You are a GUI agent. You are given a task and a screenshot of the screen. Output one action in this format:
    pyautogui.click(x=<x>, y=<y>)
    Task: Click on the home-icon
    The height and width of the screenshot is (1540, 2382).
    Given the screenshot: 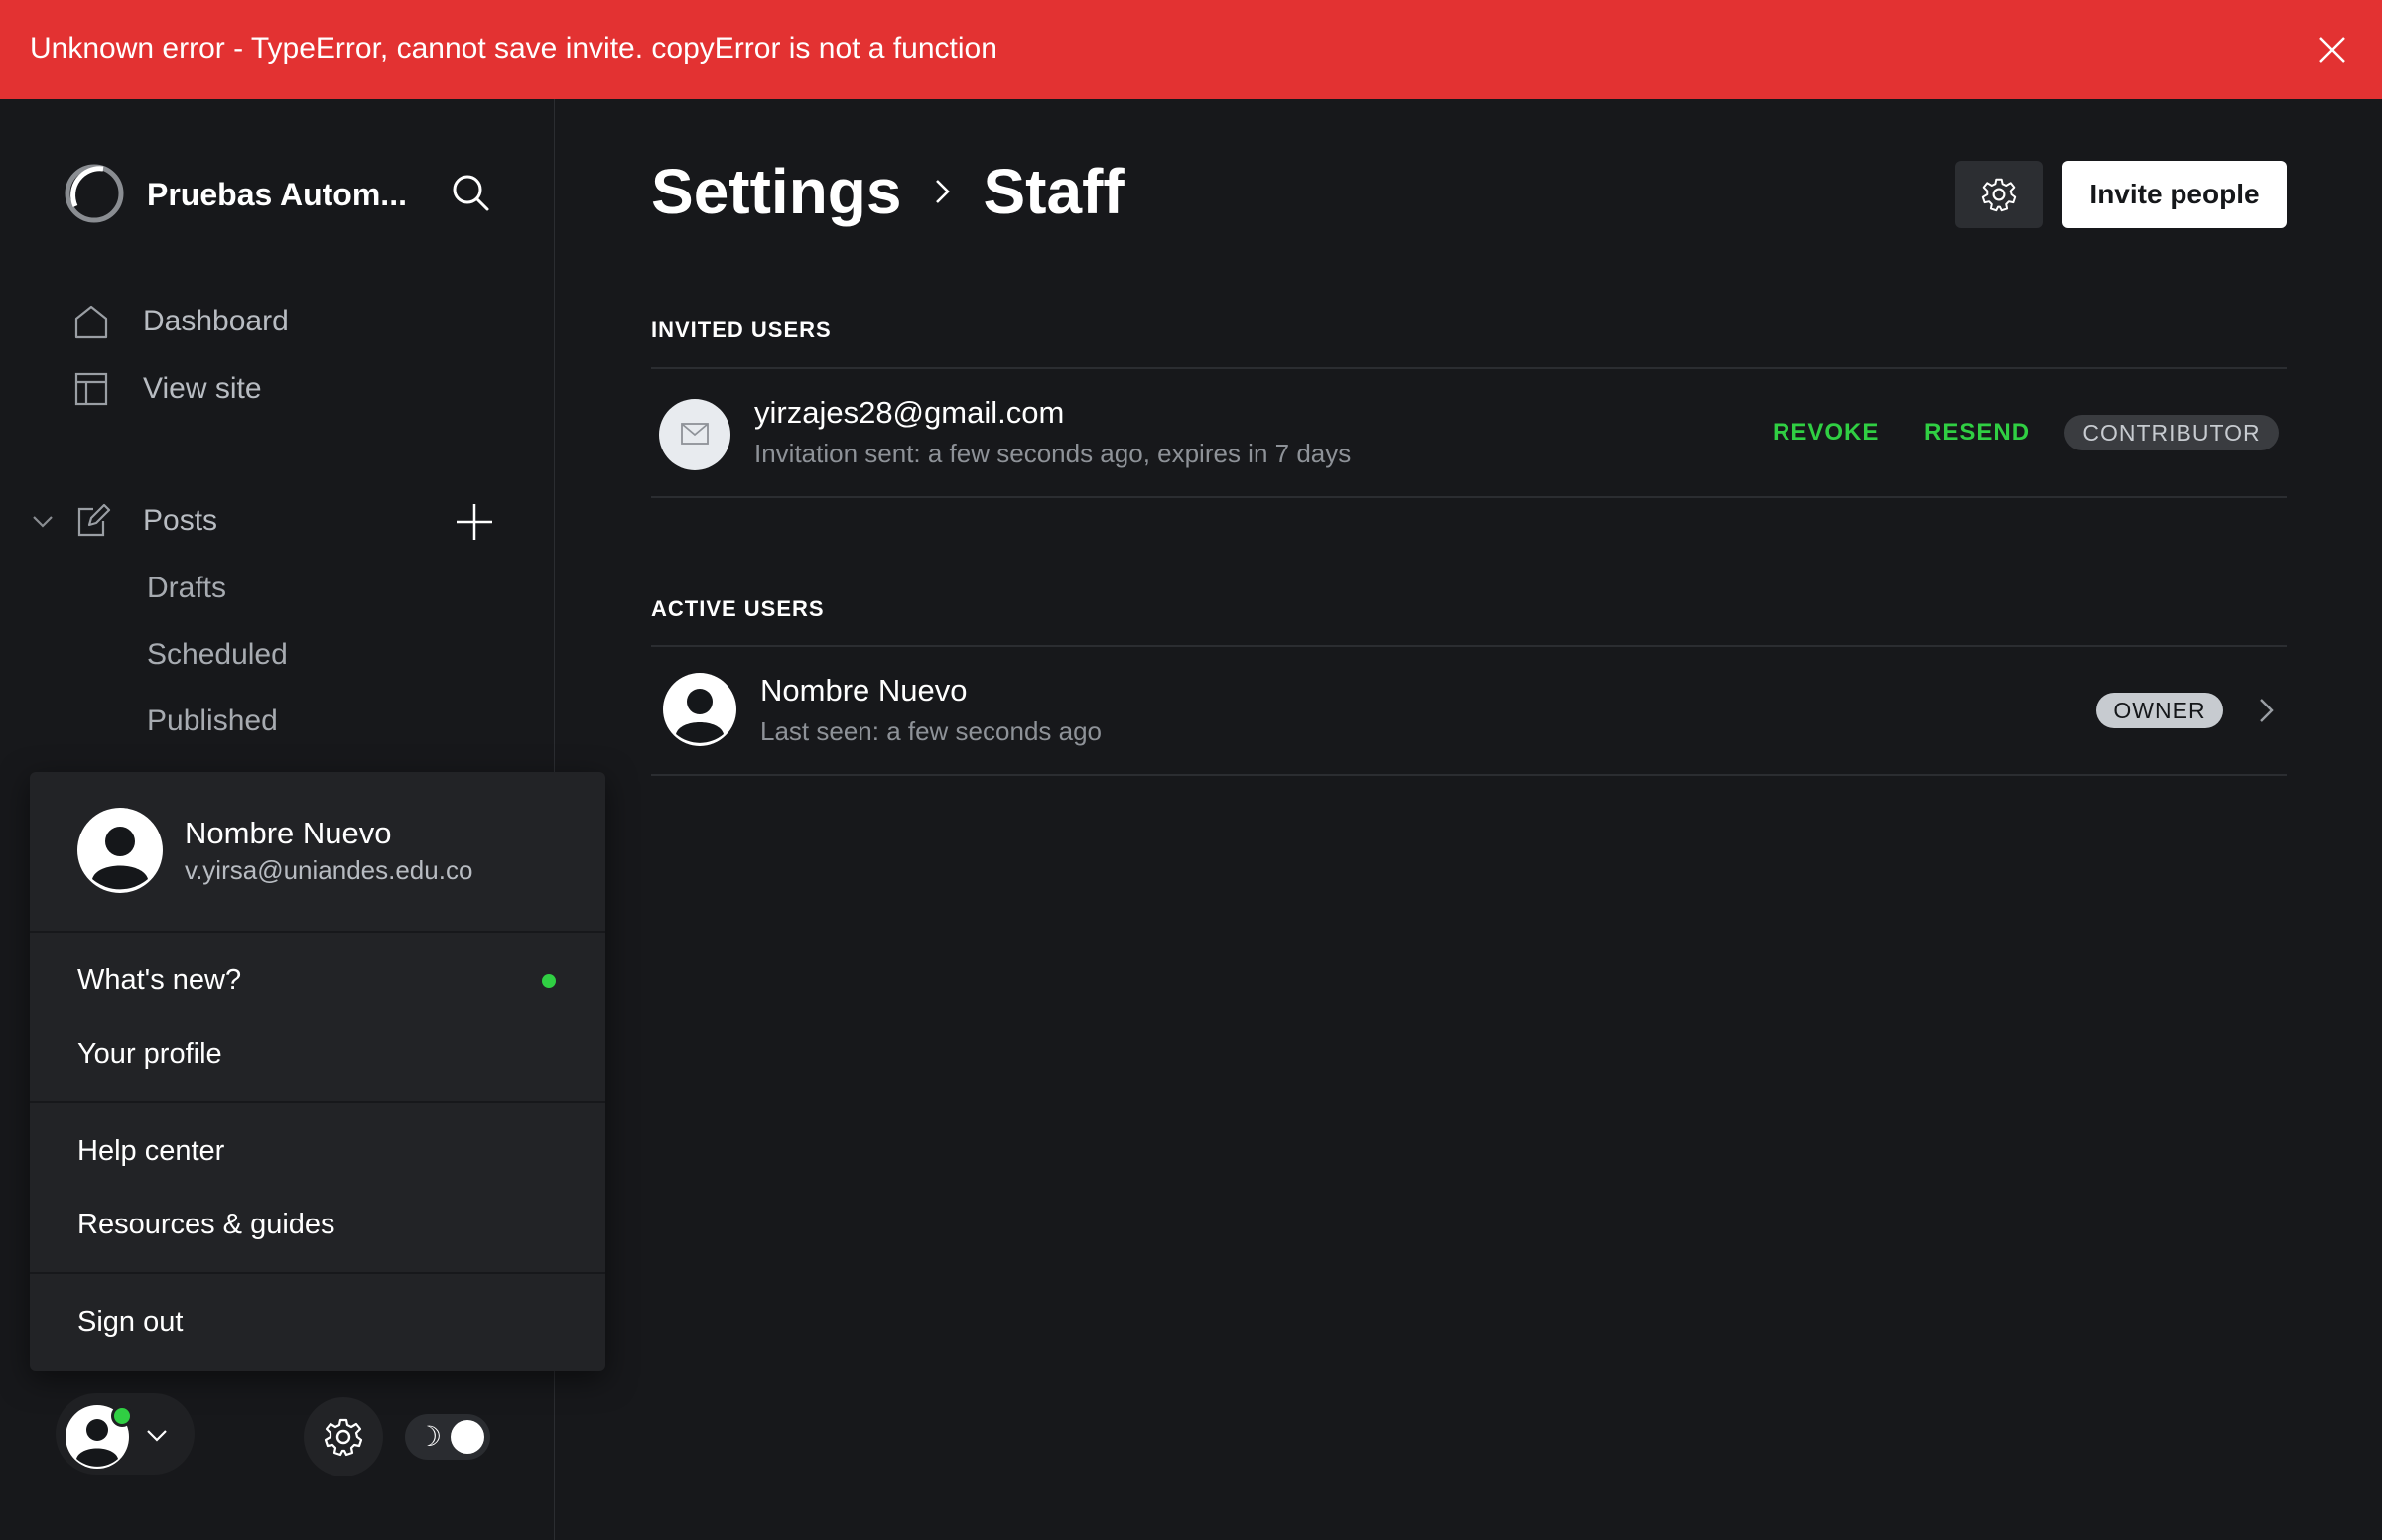 What is the action you would take?
    pyautogui.click(x=91, y=322)
    